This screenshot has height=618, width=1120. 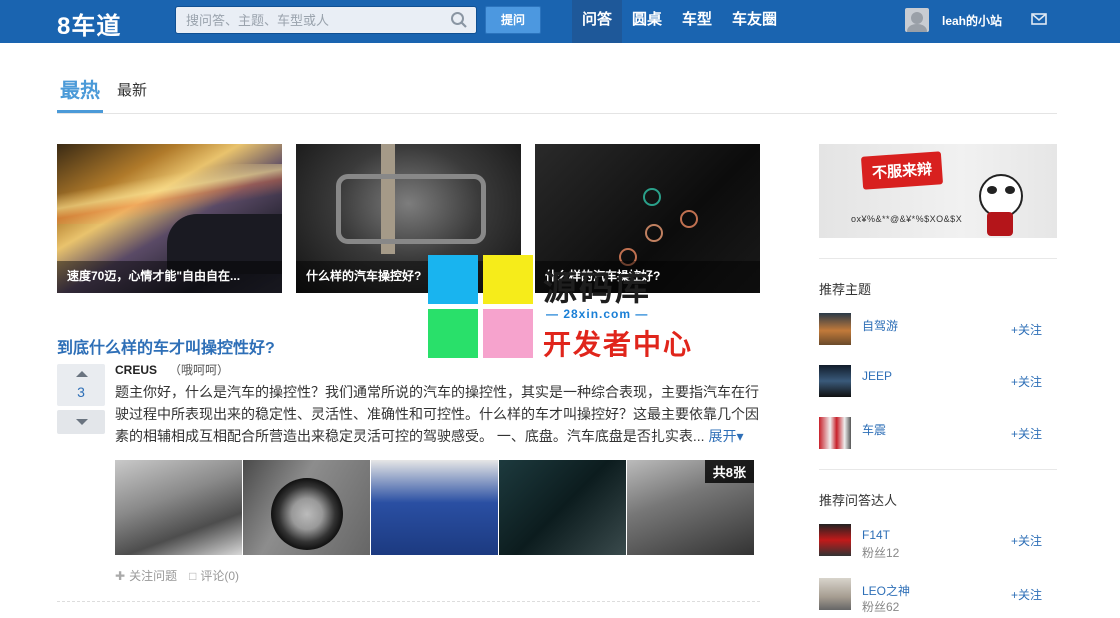 I want to click on topic-name: 车震, so click(x=874, y=429).